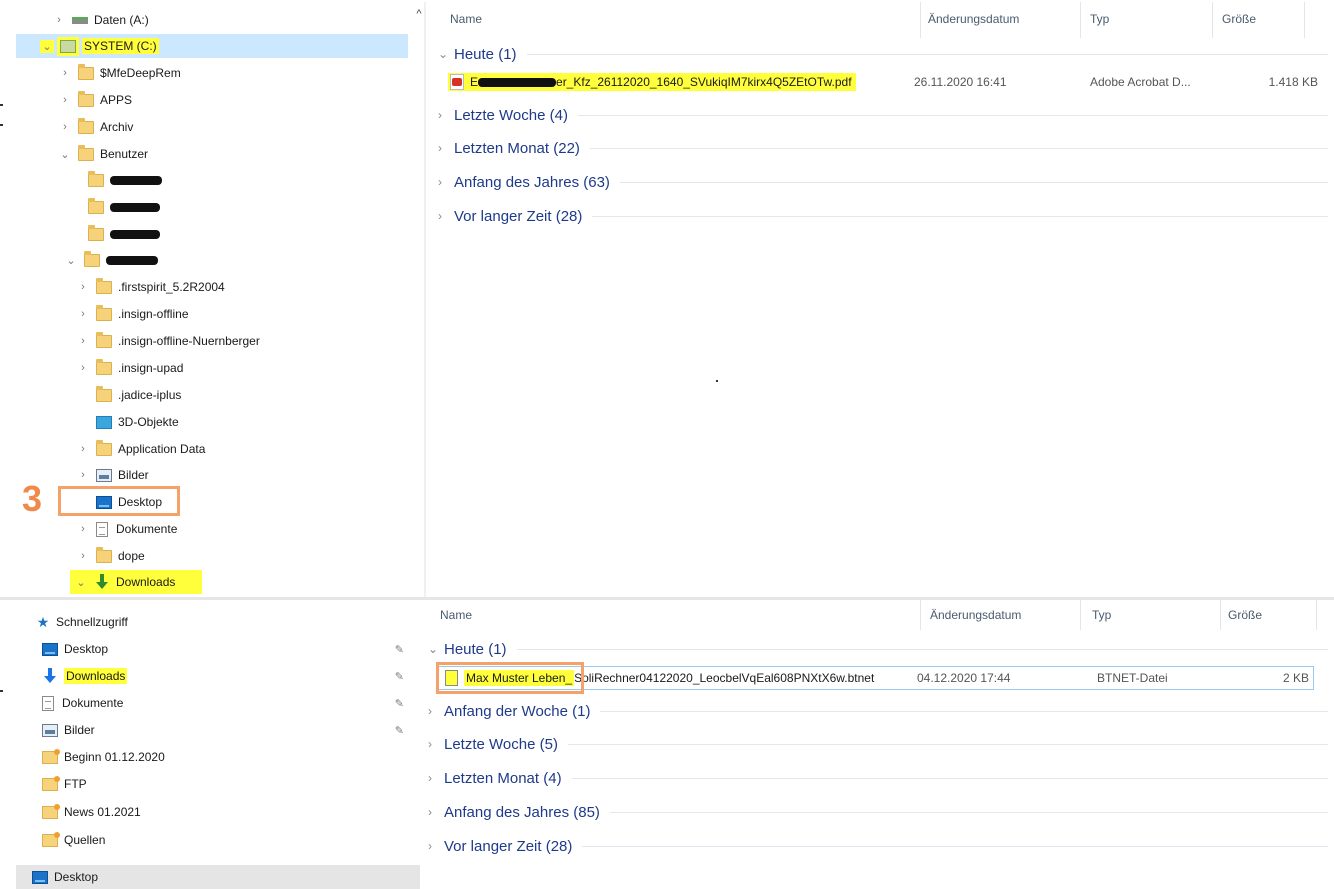 The height and width of the screenshot is (889, 1334). I want to click on tree-item-bilder: › Bilder, so click(212, 475).